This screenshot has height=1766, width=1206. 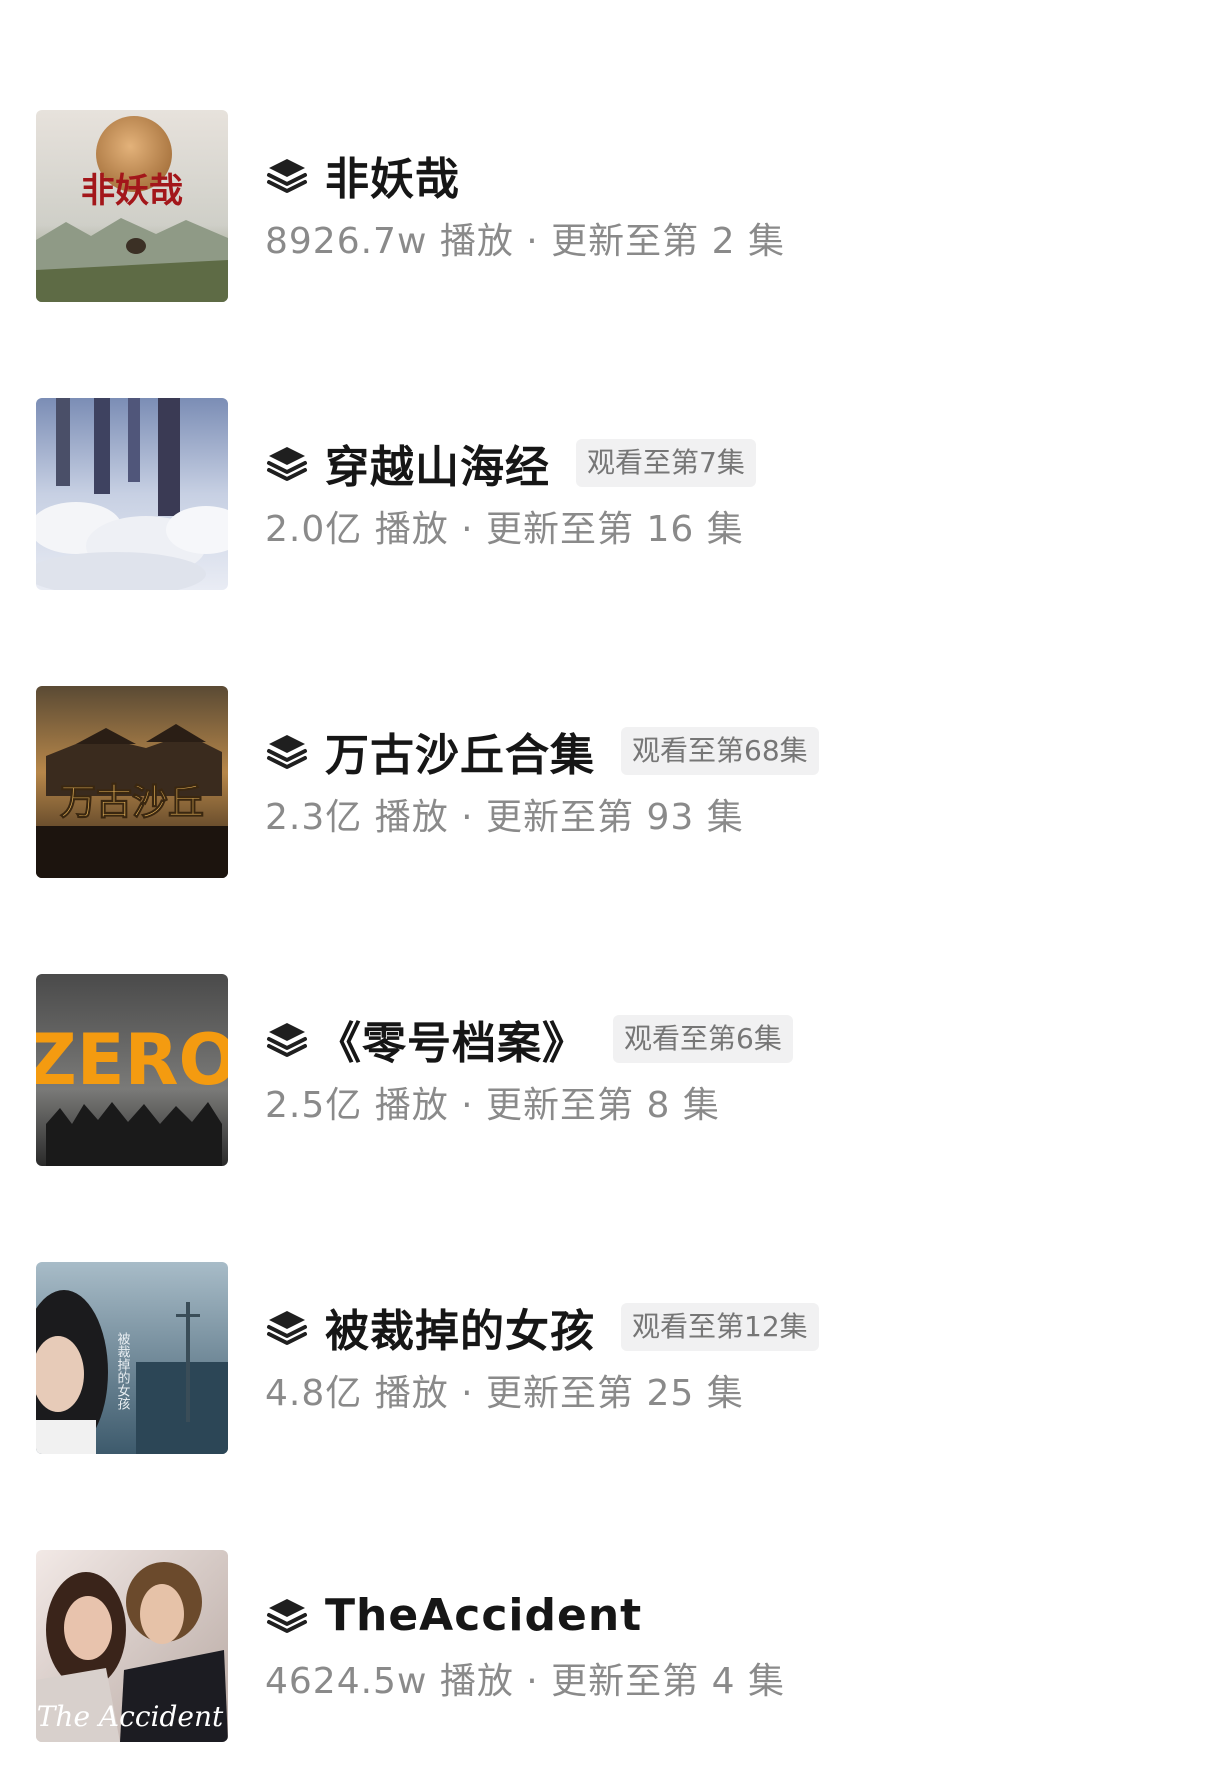 What do you see at coordinates (492, 1105) in the screenshot?
I see `series-meta: 2.5亿 播放 · 更新至第 8 集` at bounding box center [492, 1105].